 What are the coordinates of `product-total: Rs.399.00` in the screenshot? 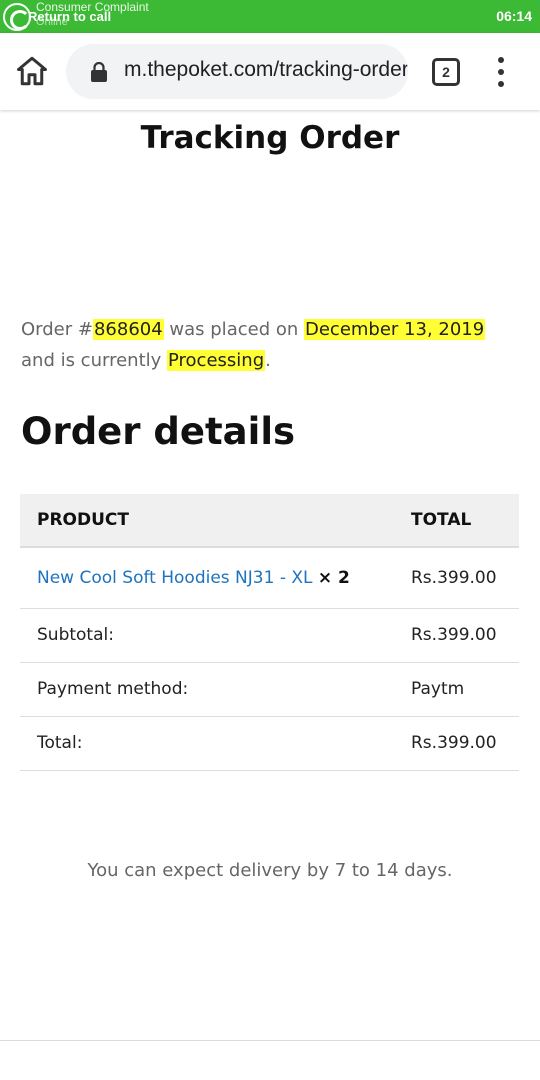 It's located at (456, 578).